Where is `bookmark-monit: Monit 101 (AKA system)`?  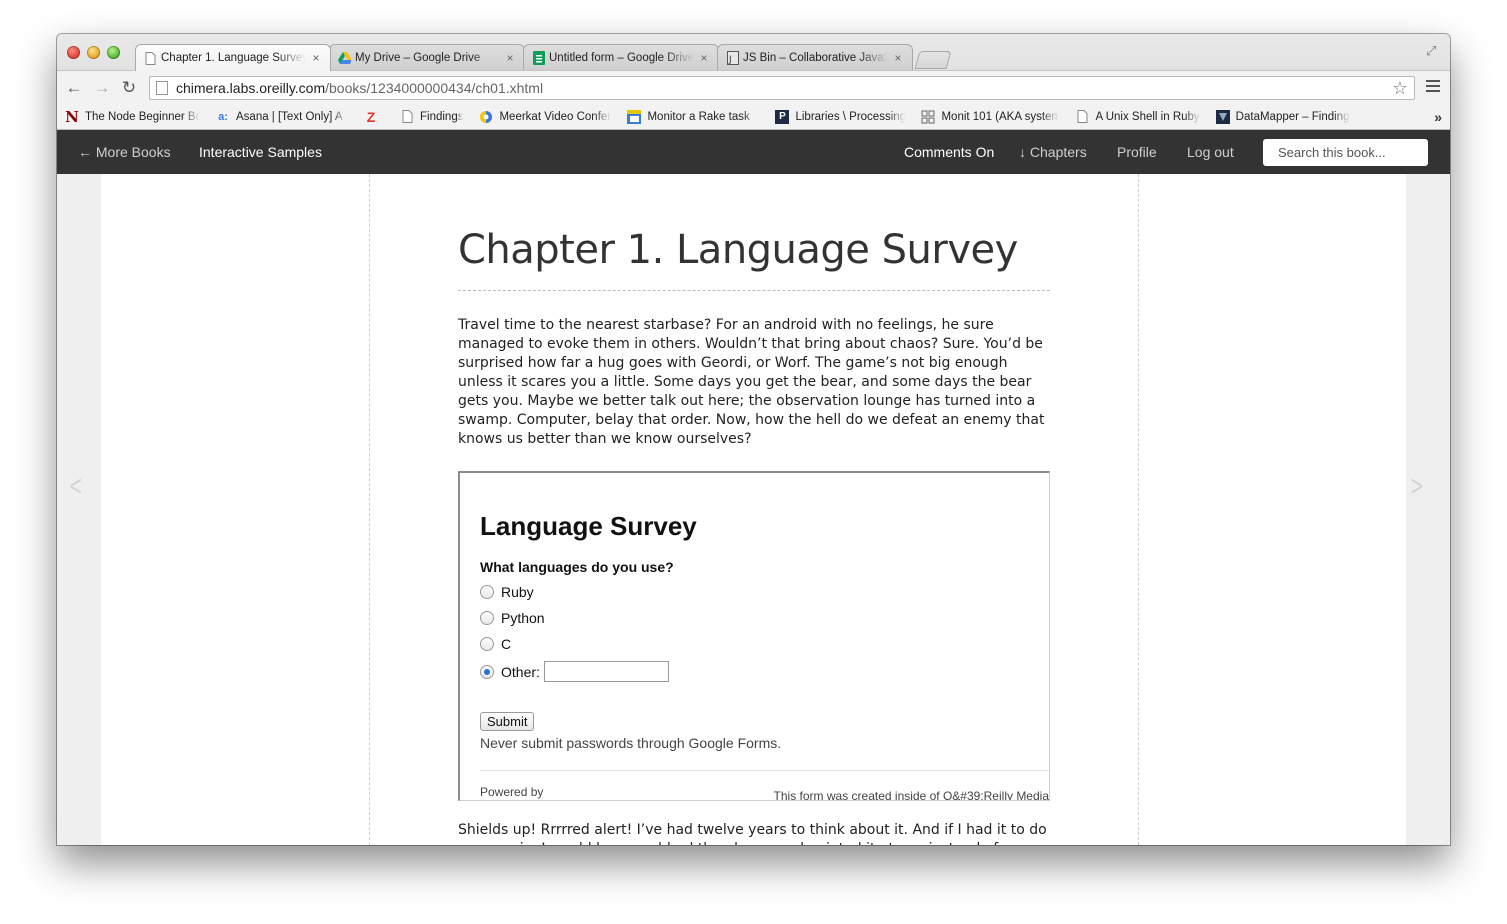
bookmark-monit: Monit 101 (AKA system) is located at coordinates (990, 117).